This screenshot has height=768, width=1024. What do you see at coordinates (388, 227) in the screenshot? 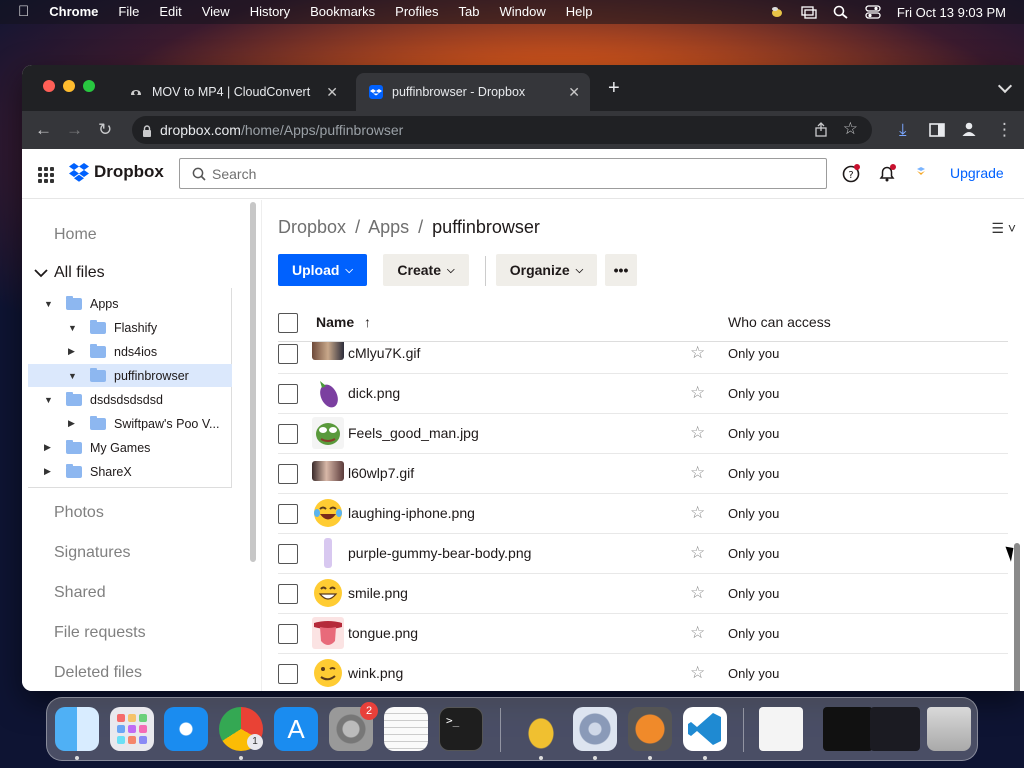
I see `breadcrumb-apps: Apps` at bounding box center [388, 227].